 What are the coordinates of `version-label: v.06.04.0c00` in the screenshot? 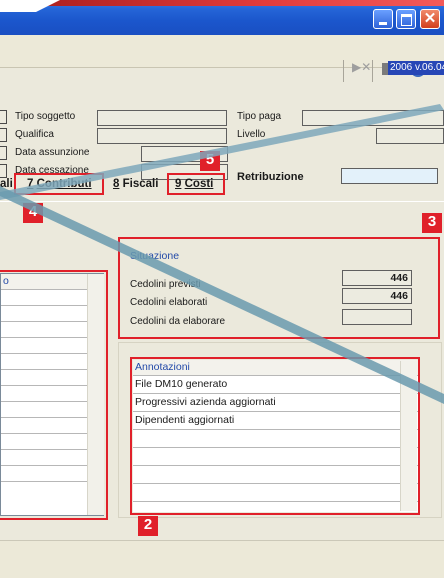 It's located at (428, 68).